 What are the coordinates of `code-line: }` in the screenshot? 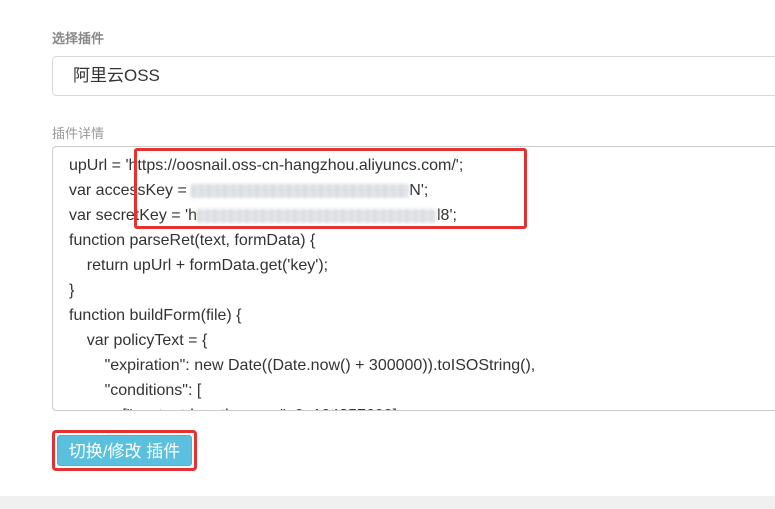 It's located at (72, 290).